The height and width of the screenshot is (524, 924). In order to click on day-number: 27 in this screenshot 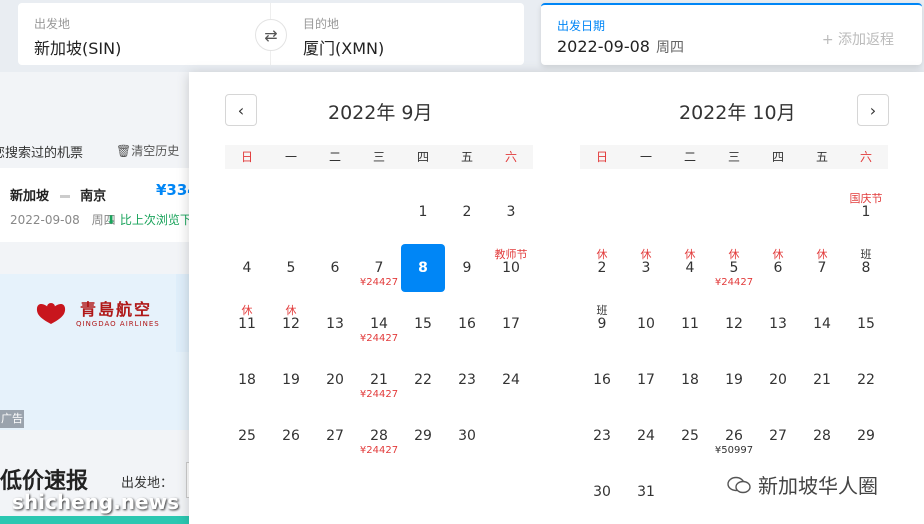, I will do `click(335, 436)`.